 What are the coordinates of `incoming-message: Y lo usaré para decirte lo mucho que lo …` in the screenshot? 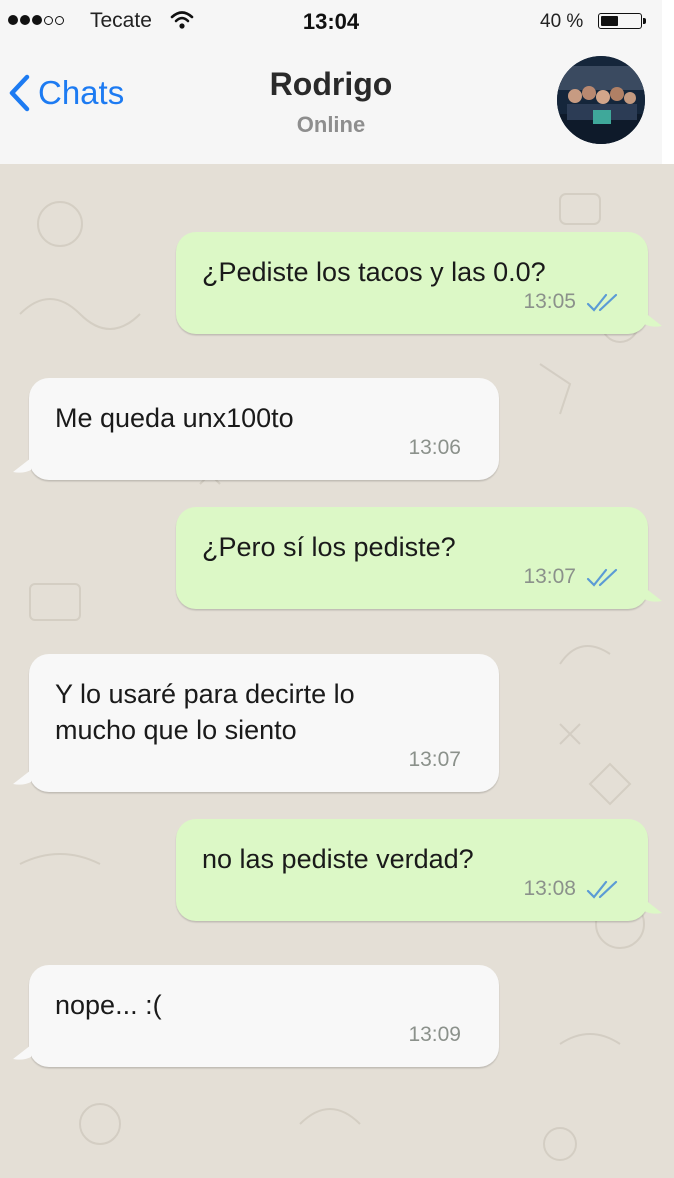 It's located at (256, 723).